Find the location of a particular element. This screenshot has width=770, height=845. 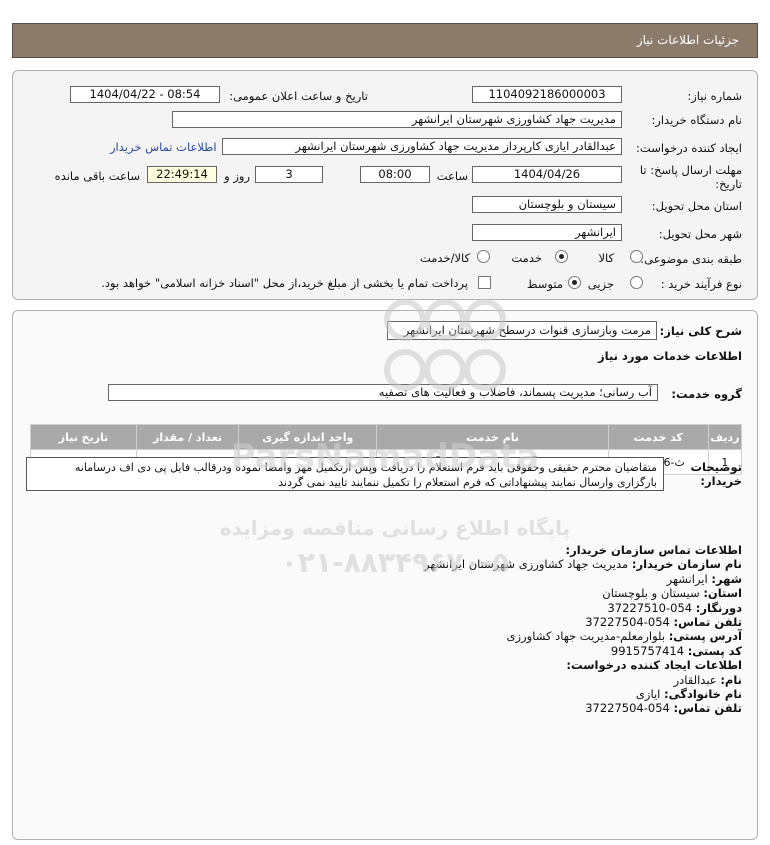

page-header: جزئیات اطلاعات نیاز is located at coordinates (385, 40).